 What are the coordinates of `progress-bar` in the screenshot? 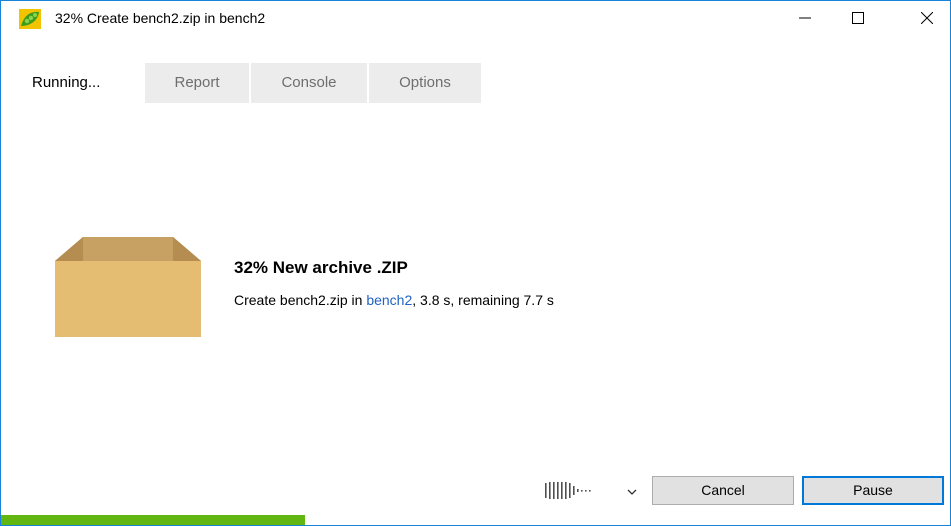 It's located at (153, 520).